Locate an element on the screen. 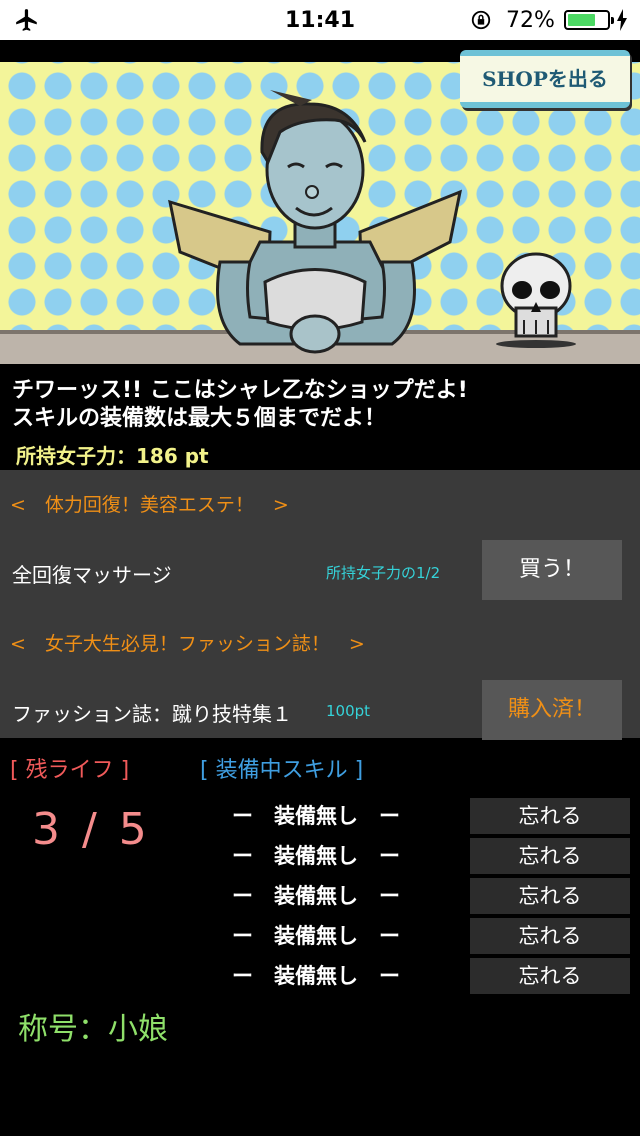  category-header-fashion: < 女子大生必見！ファッション誌！ > is located at coordinates (187, 642).